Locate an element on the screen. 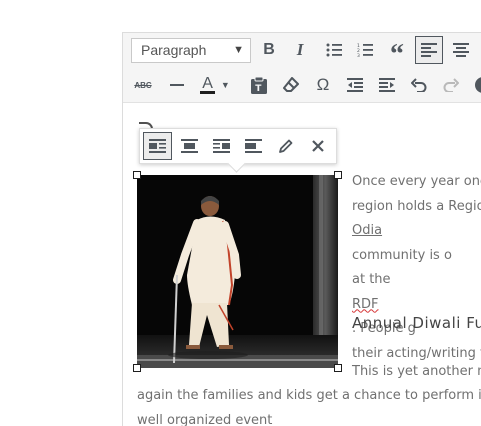 This screenshot has height=426, width=481. strikethrough-button: ABC is located at coordinates (143, 85).